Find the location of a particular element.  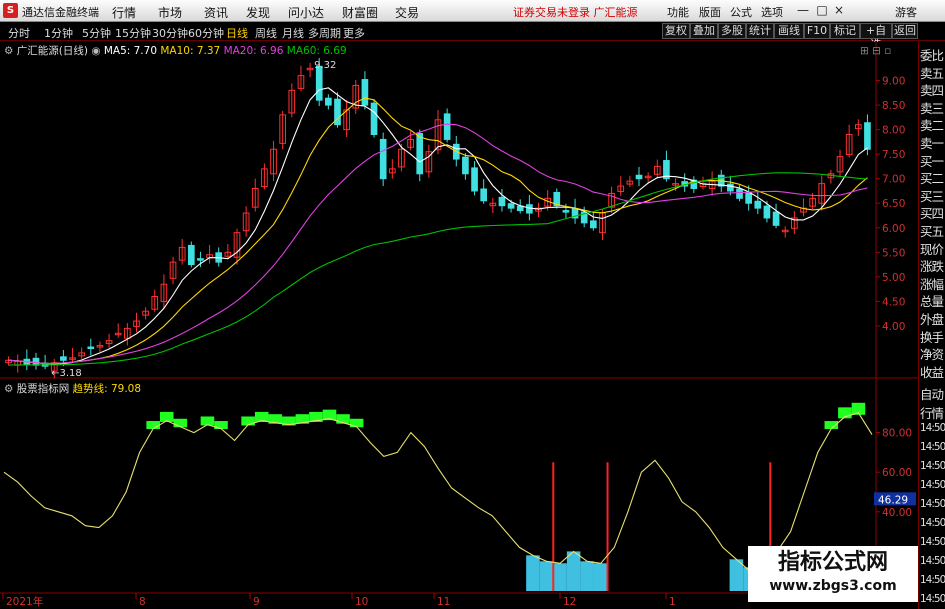

side-label-14: 总量 is located at coordinates (932, 300).